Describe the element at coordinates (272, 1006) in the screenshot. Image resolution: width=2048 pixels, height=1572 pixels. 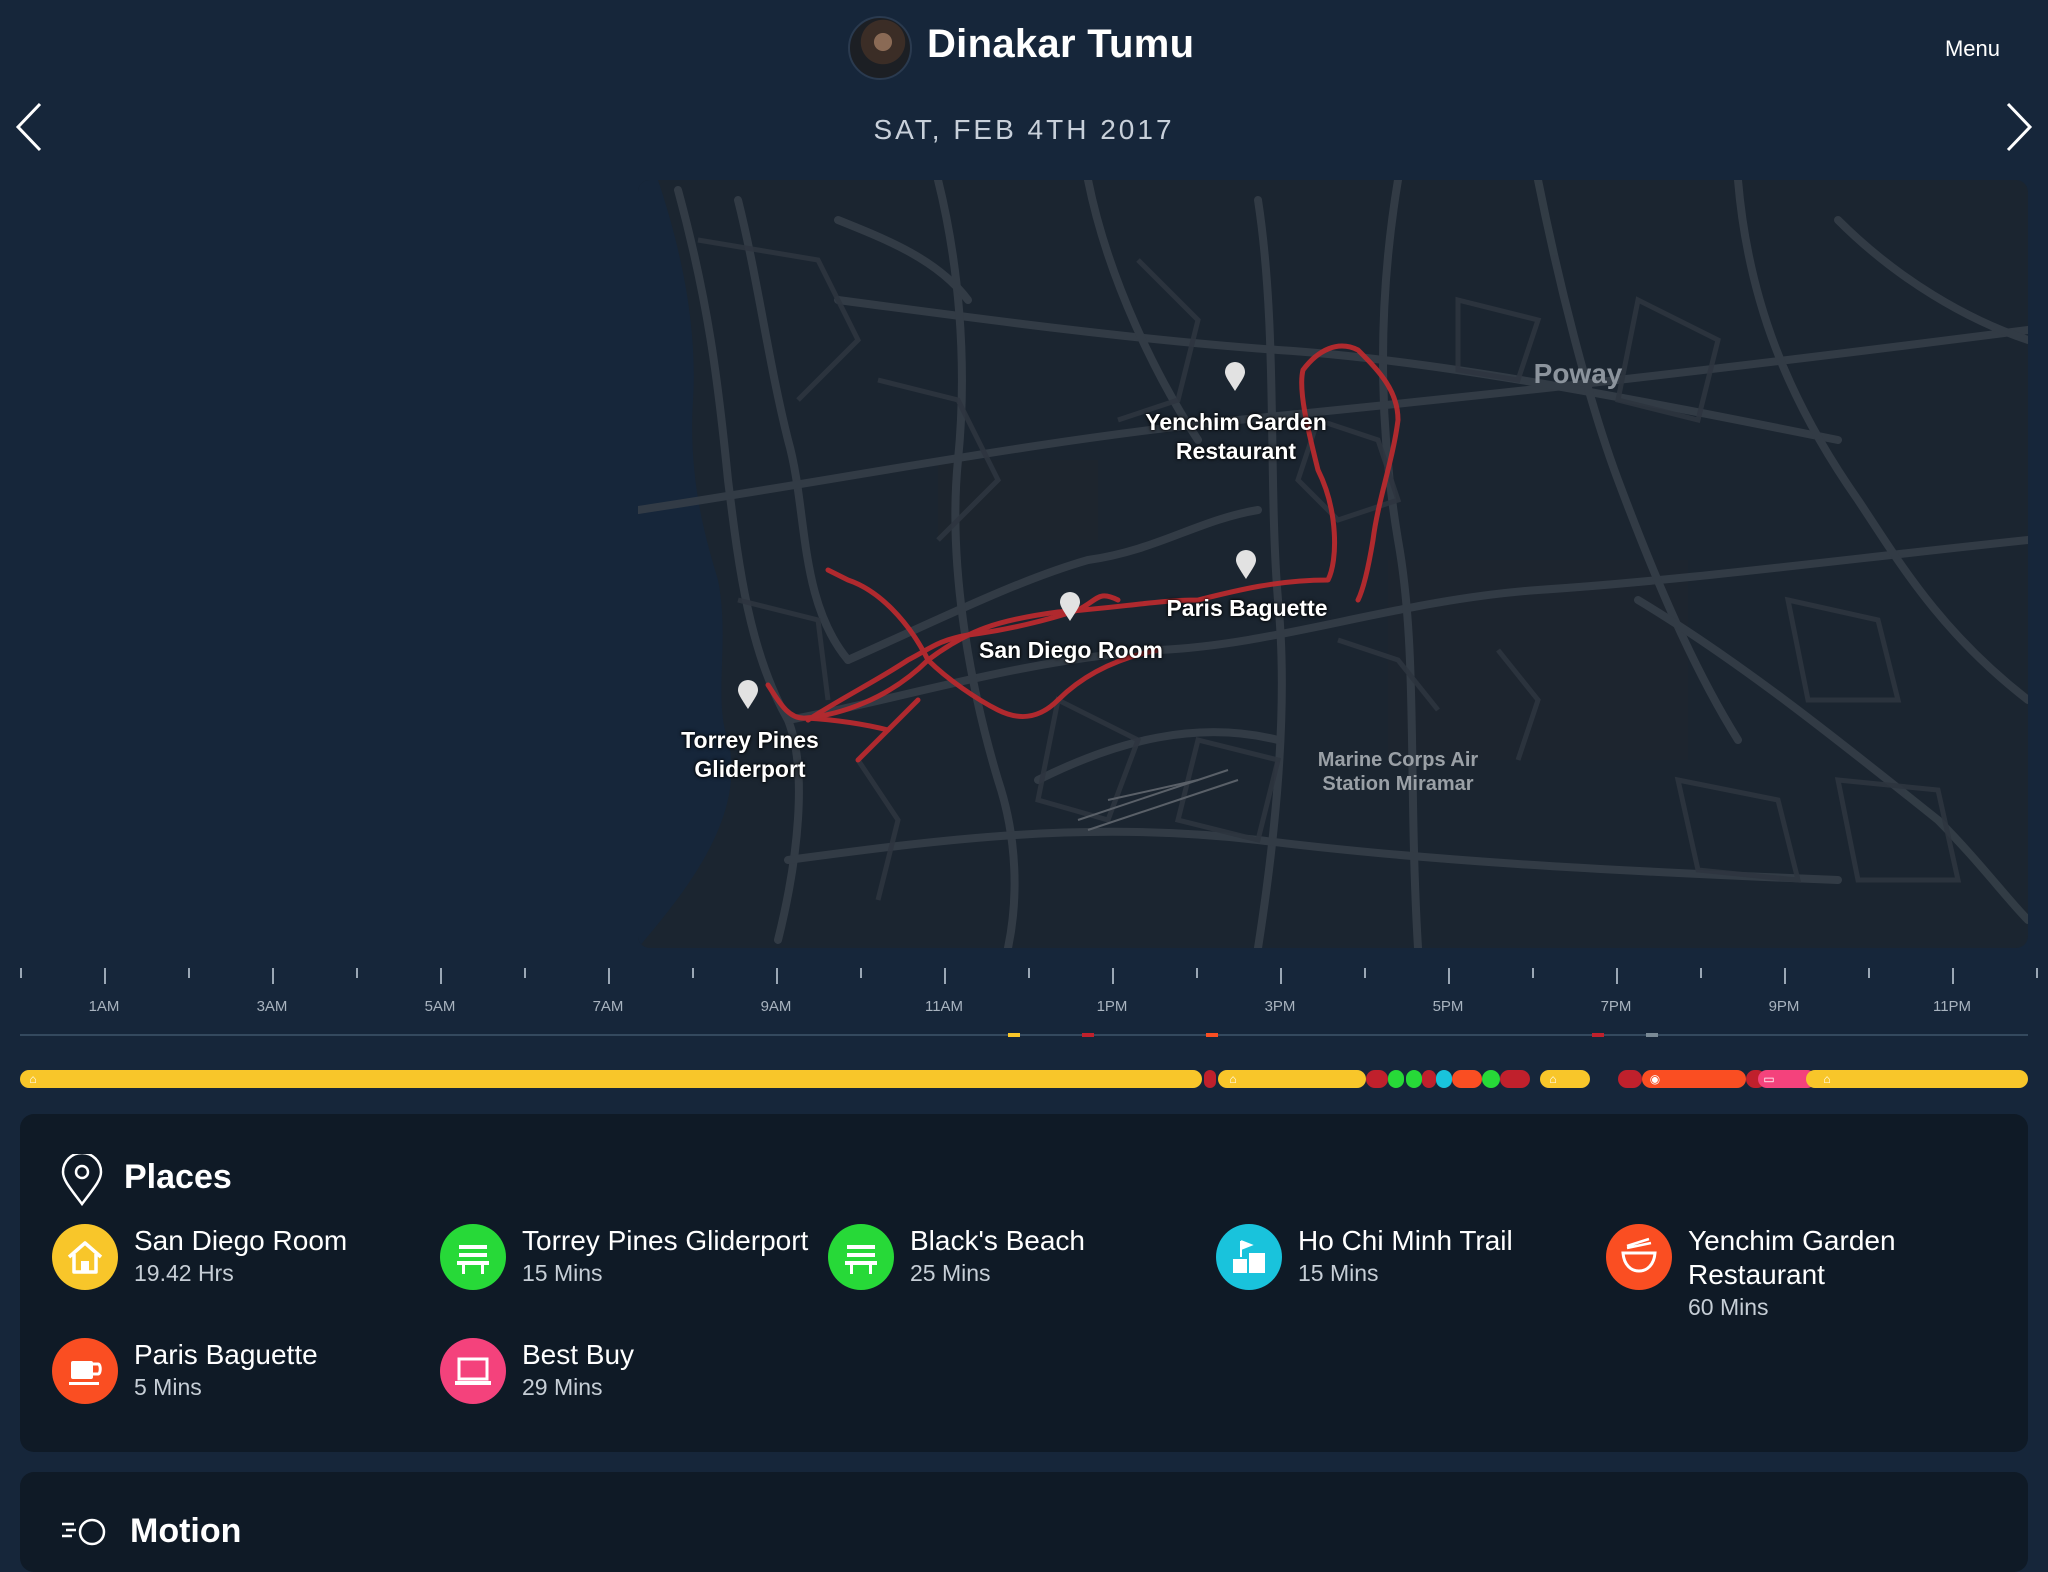
I see `timeline-hour-label: 3AM` at that location.